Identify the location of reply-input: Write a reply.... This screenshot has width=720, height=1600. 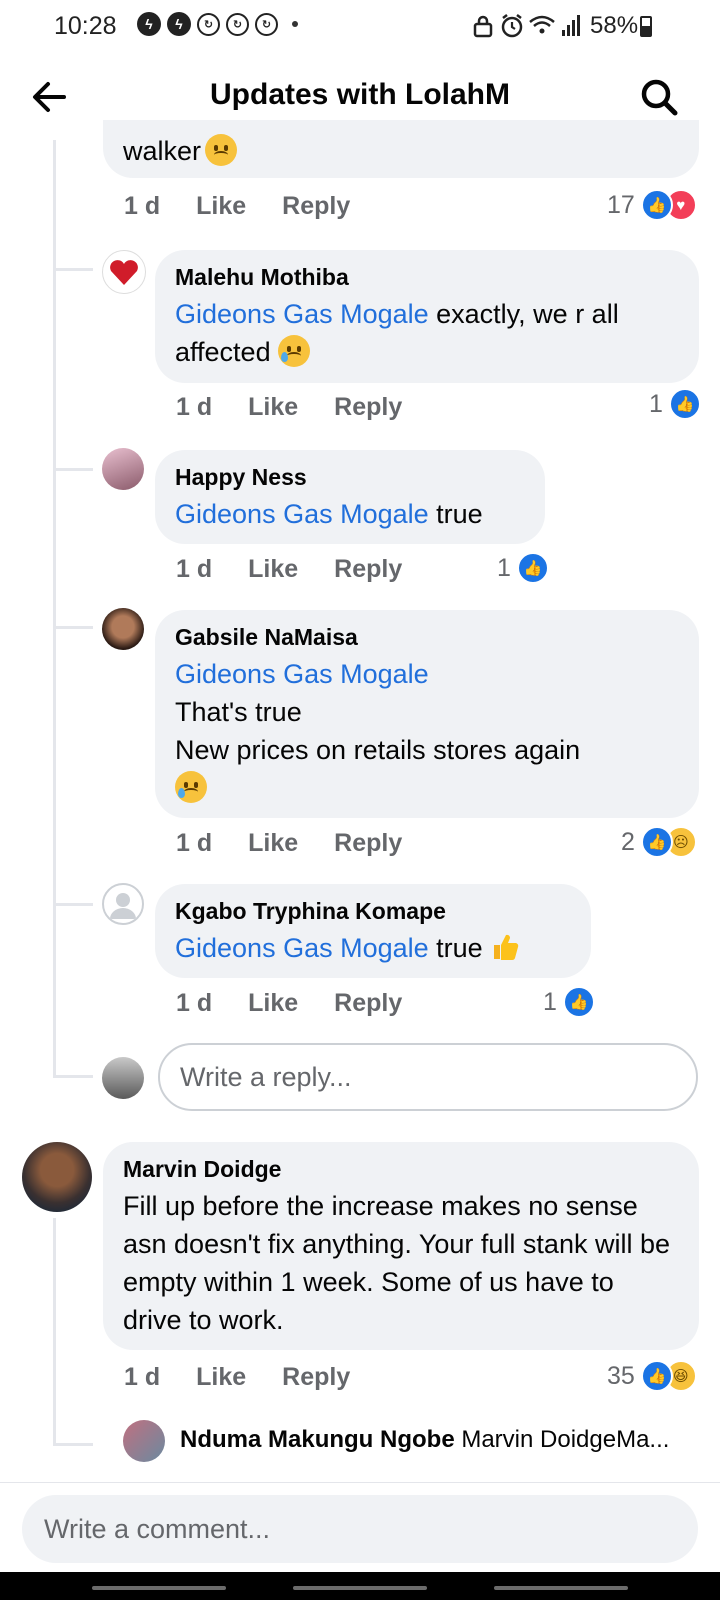
(428, 1077).